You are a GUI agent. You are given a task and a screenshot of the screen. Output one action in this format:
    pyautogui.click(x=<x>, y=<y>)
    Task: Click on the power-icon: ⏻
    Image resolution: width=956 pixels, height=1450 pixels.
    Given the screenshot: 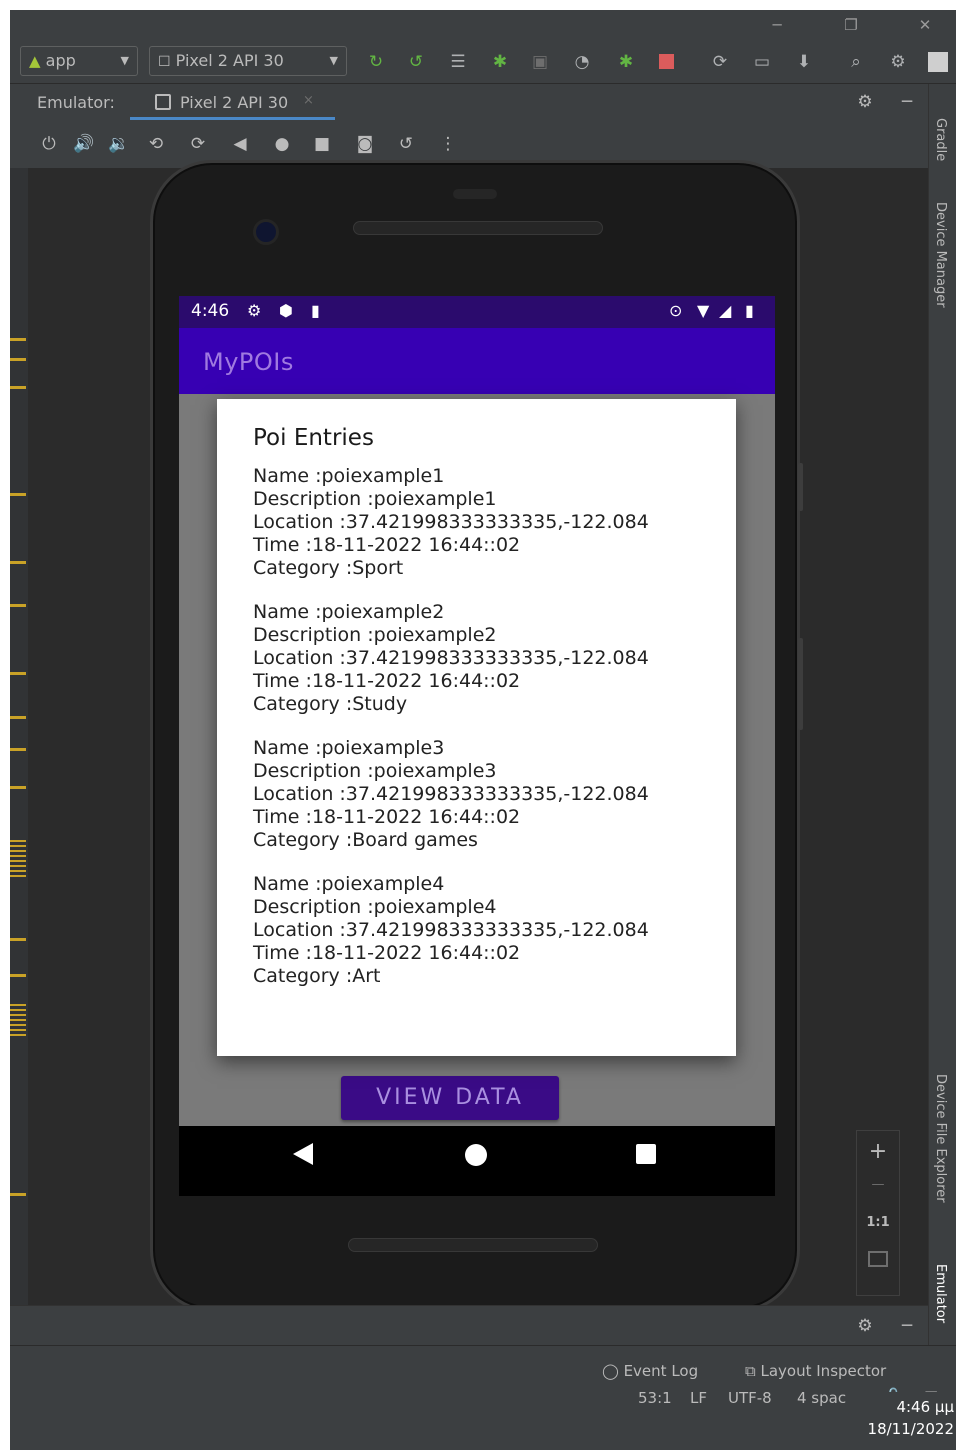 What is the action you would take?
    pyautogui.click(x=49, y=144)
    